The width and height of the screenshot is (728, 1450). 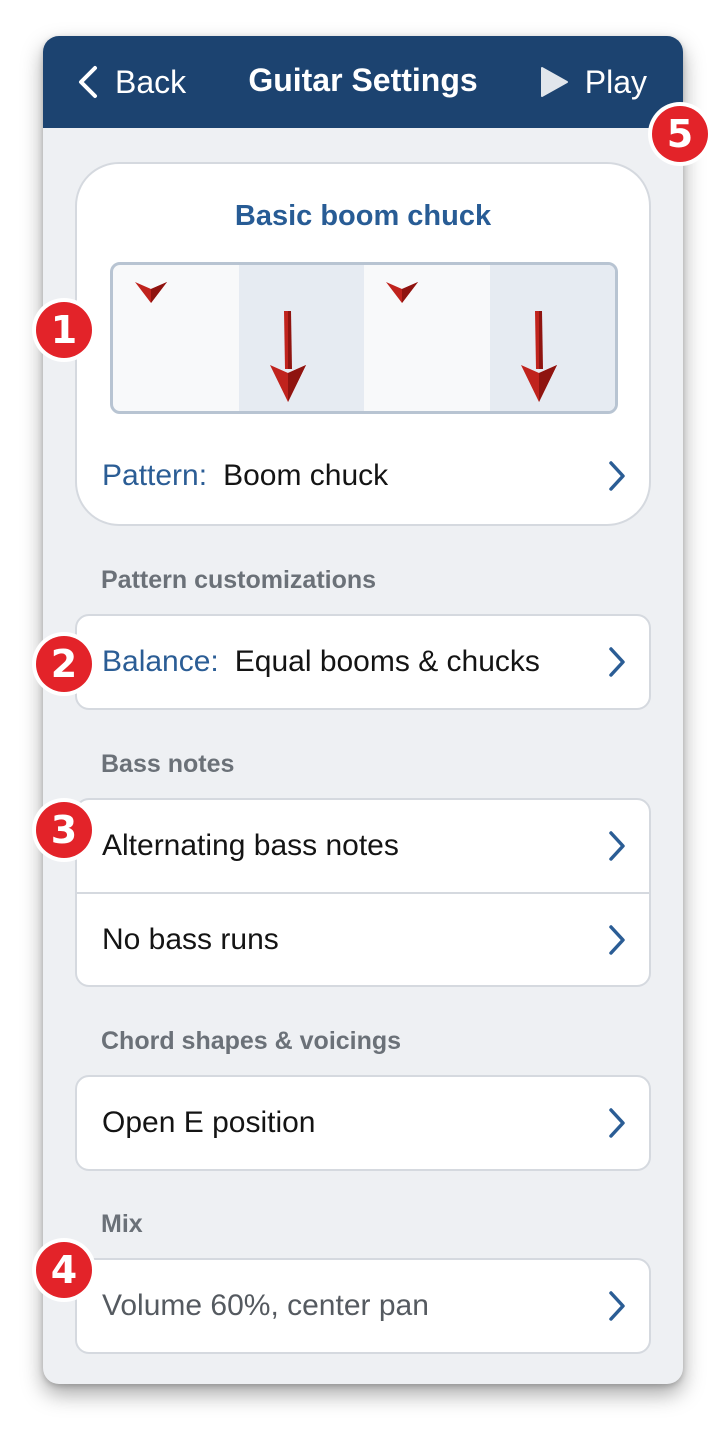 I want to click on callout-badge-2: 2, so click(x=64, y=664).